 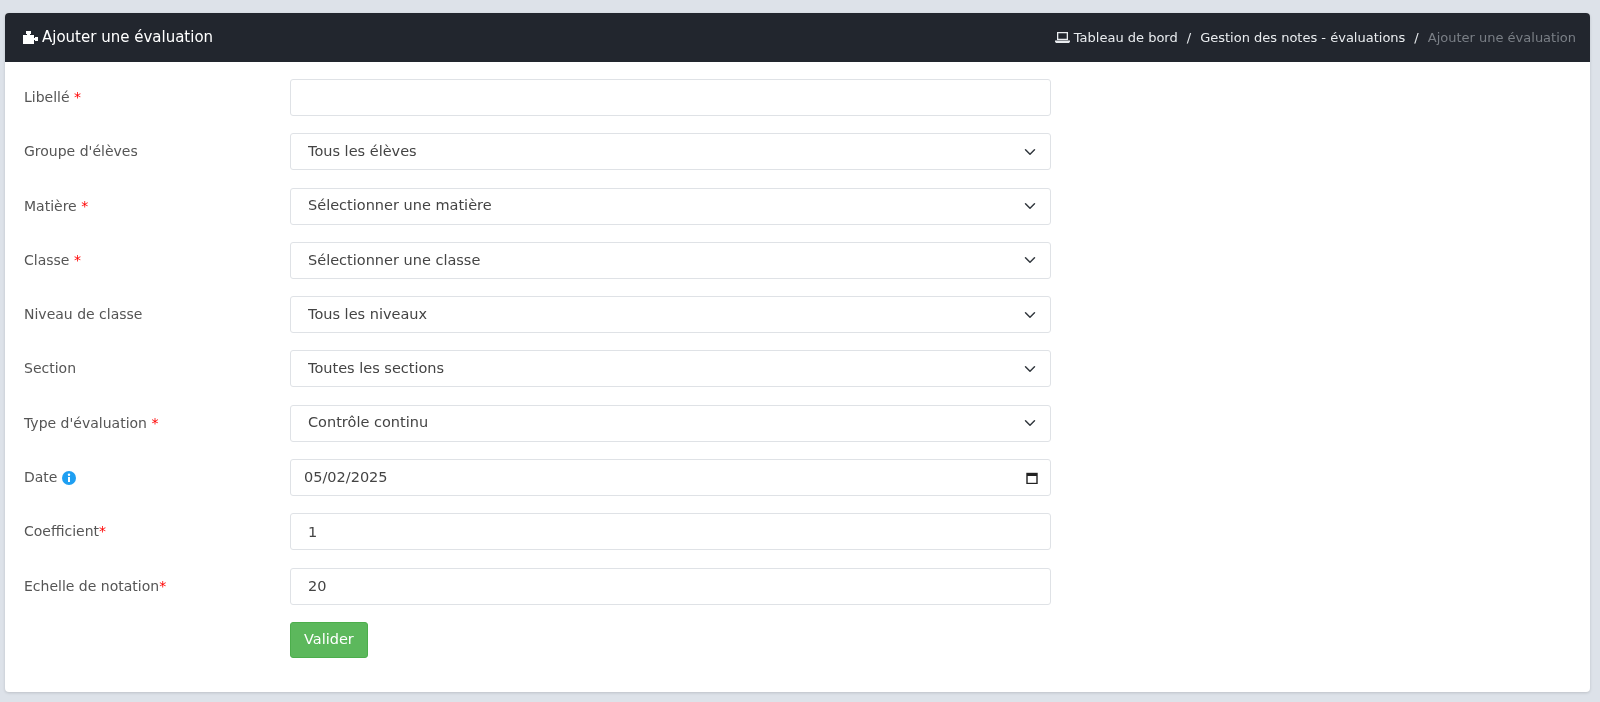 I want to click on breadcrumb-link: Gestion des notes - évaluations, so click(x=1303, y=37).